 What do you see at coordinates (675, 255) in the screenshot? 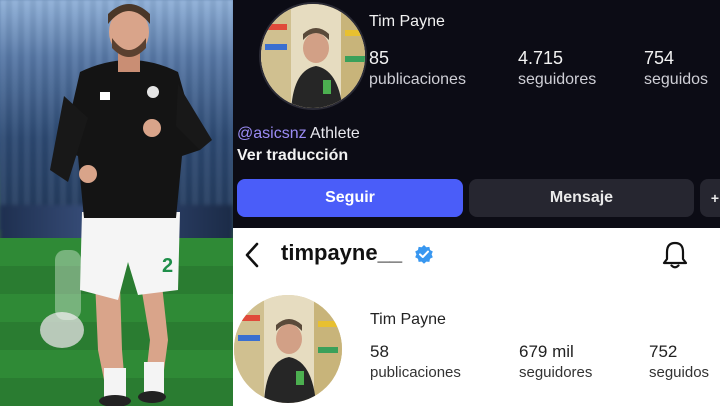
I see `bell-icon` at bounding box center [675, 255].